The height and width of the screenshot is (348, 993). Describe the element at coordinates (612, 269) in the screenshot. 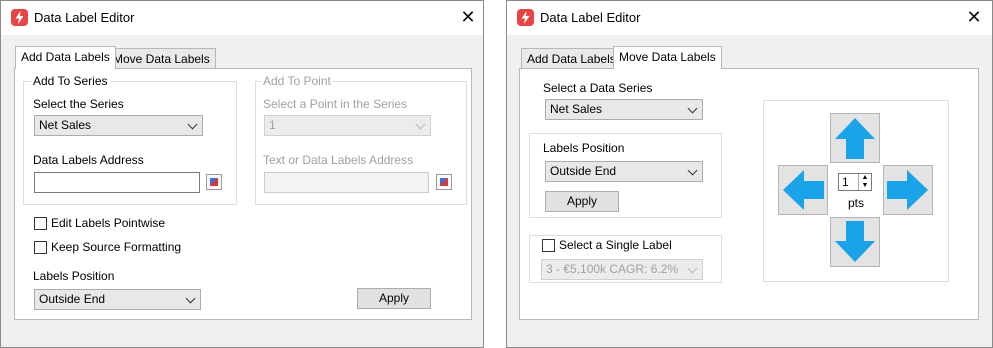

I see `single-label-value: 3 - €5,100k CAGR: 6.2%` at that location.